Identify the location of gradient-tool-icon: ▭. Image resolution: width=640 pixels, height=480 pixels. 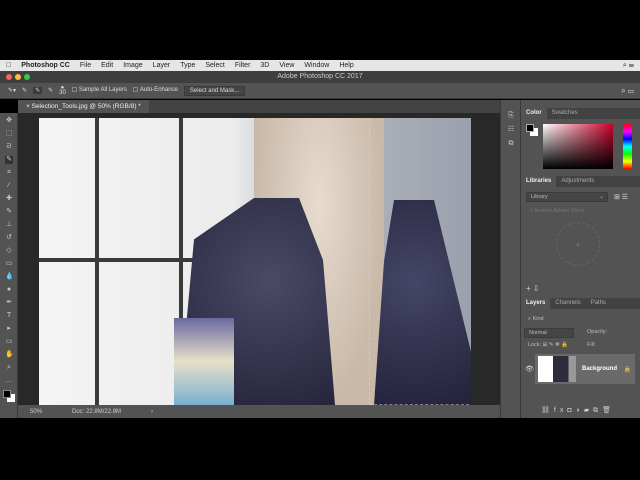
(9, 264).